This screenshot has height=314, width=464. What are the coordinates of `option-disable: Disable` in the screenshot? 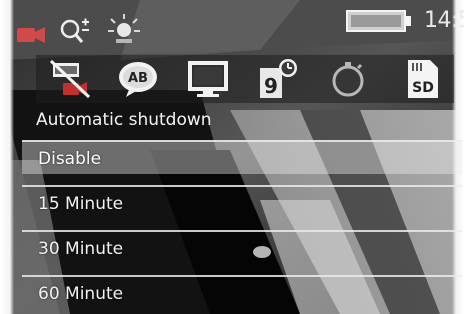 It's located at (242, 157).